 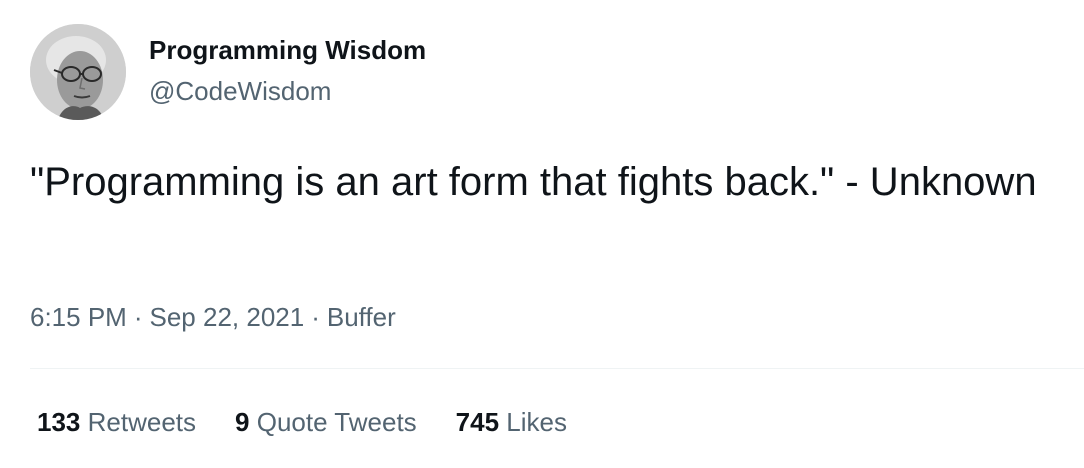 I want to click on retweets-count: 133, so click(x=59, y=422).